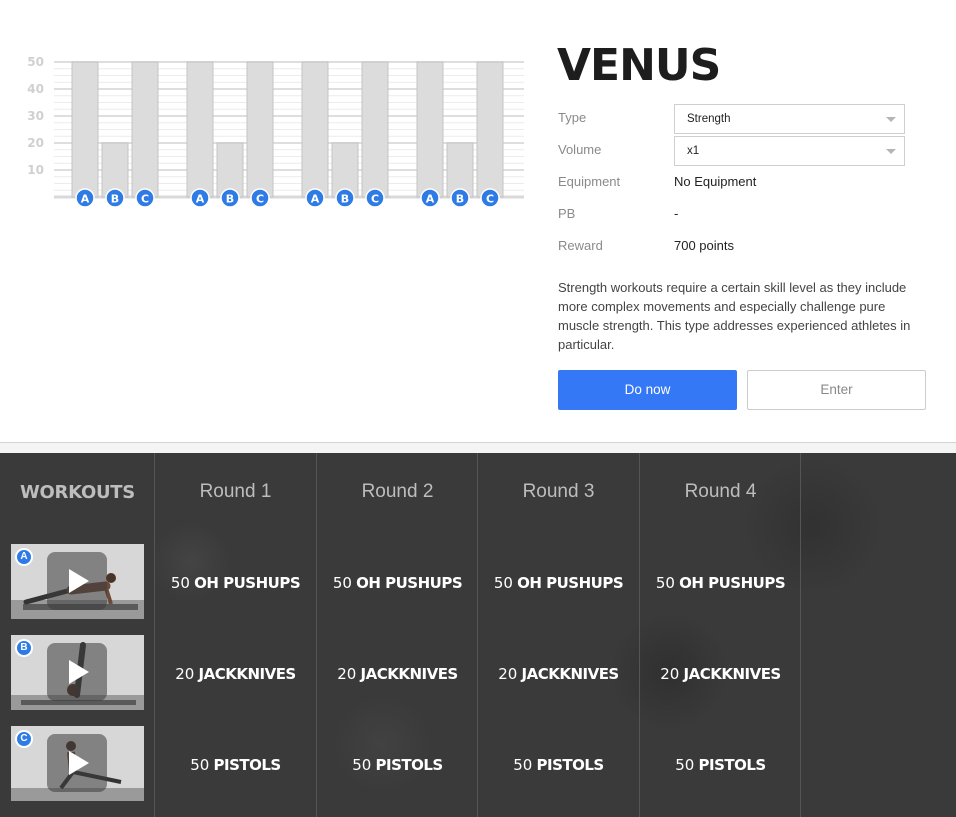 The height and width of the screenshot is (817, 956). I want to click on exercise-c-video-thumbnail: C, so click(77, 763).